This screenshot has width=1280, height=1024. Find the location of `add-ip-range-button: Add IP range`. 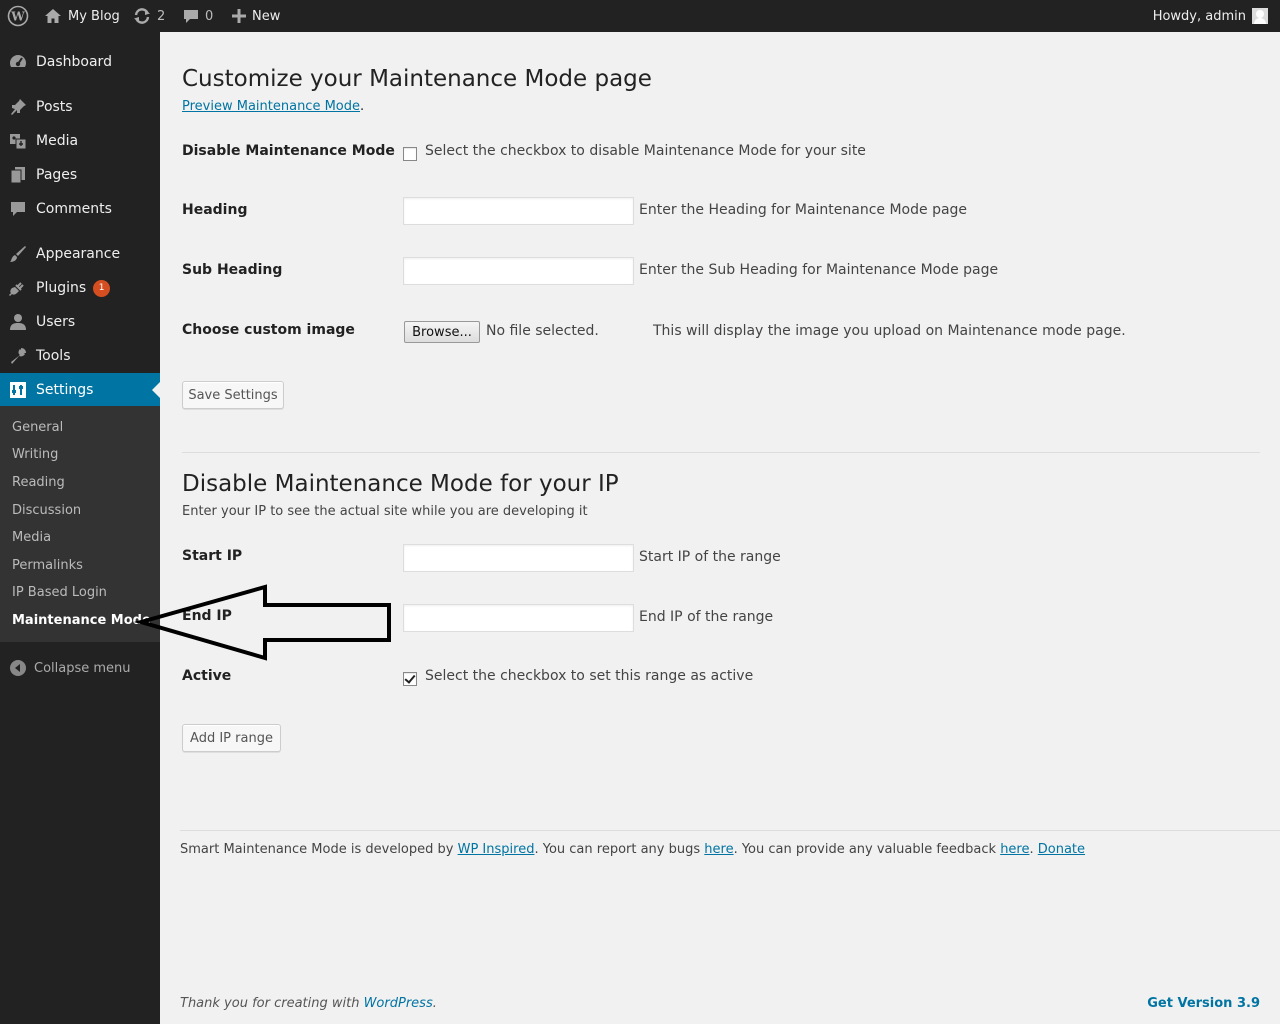

add-ip-range-button: Add IP range is located at coordinates (231, 738).